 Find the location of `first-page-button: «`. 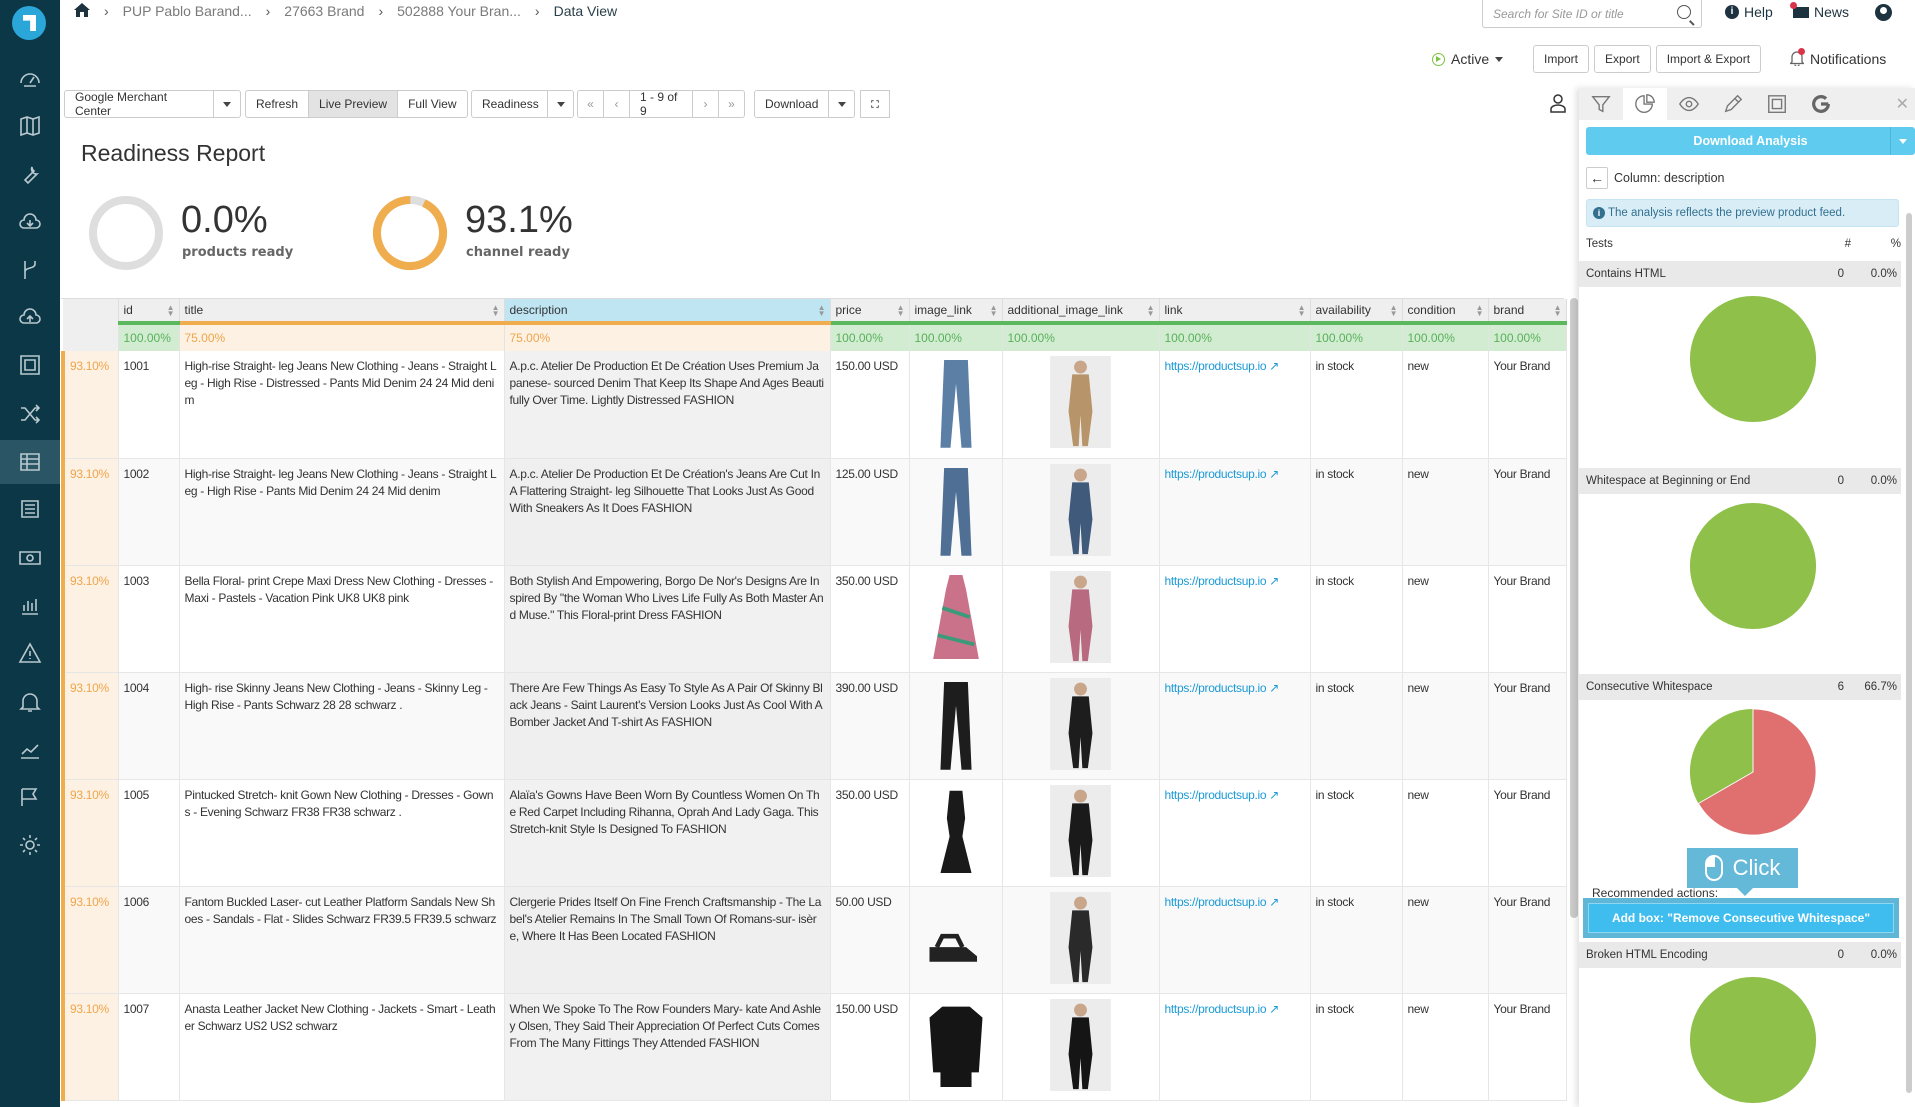

first-page-button: « is located at coordinates (590, 104).